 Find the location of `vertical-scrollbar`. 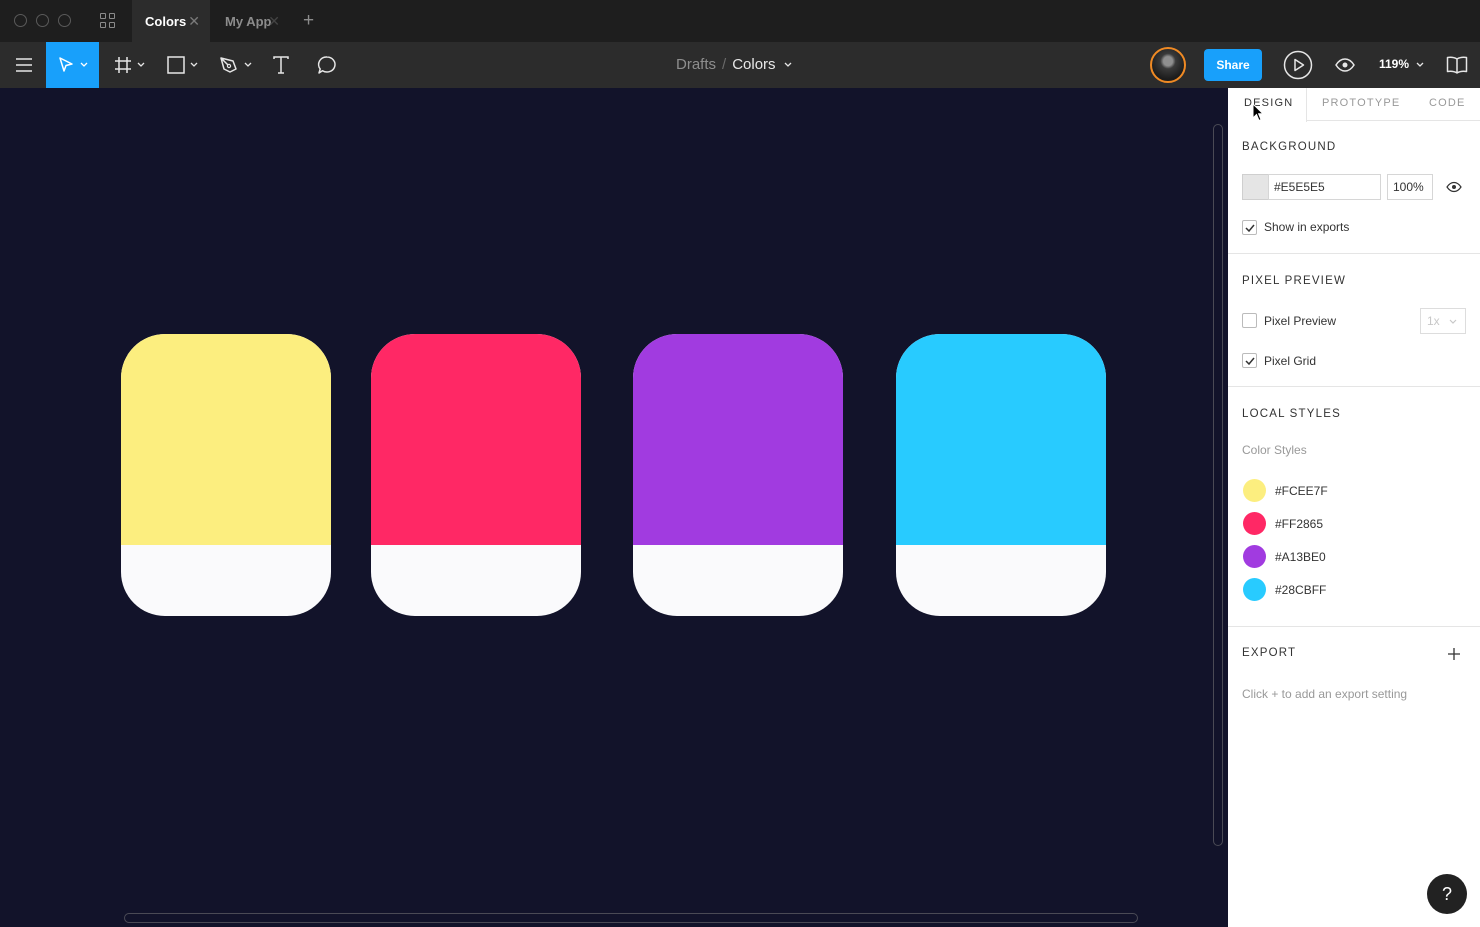

vertical-scrollbar is located at coordinates (1218, 485).